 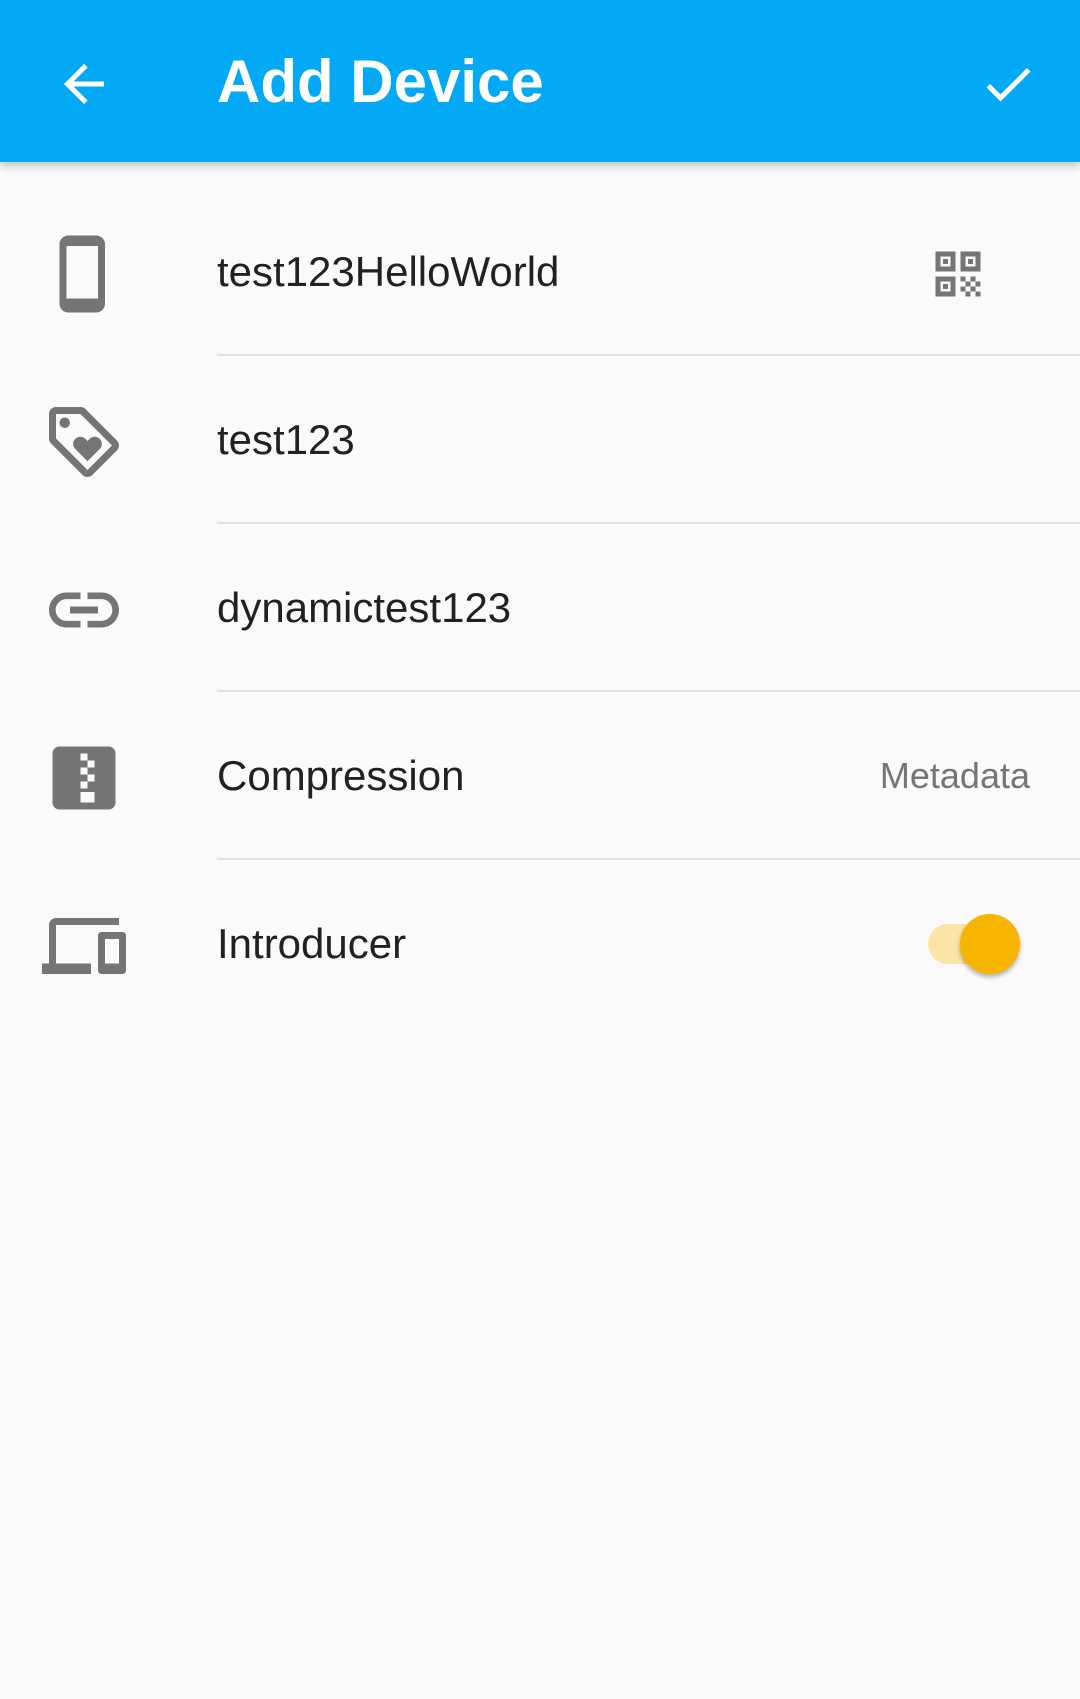 I want to click on introducer-toggle, so click(x=974, y=944).